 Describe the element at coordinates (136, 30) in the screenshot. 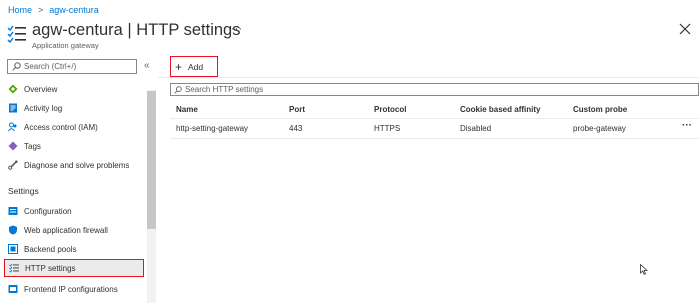

I see `page-title: agw-centura | HTTP settings` at that location.